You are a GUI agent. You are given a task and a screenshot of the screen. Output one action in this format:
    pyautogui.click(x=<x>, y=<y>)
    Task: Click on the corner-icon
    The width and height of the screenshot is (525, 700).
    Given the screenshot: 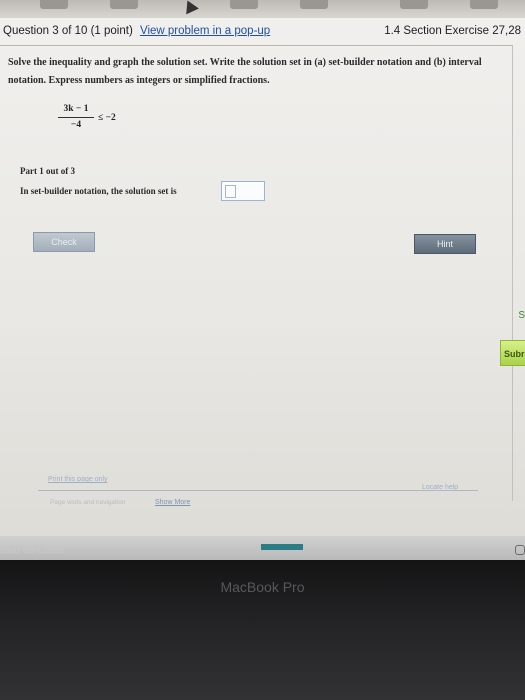 What is the action you would take?
    pyautogui.click(x=520, y=550)
    